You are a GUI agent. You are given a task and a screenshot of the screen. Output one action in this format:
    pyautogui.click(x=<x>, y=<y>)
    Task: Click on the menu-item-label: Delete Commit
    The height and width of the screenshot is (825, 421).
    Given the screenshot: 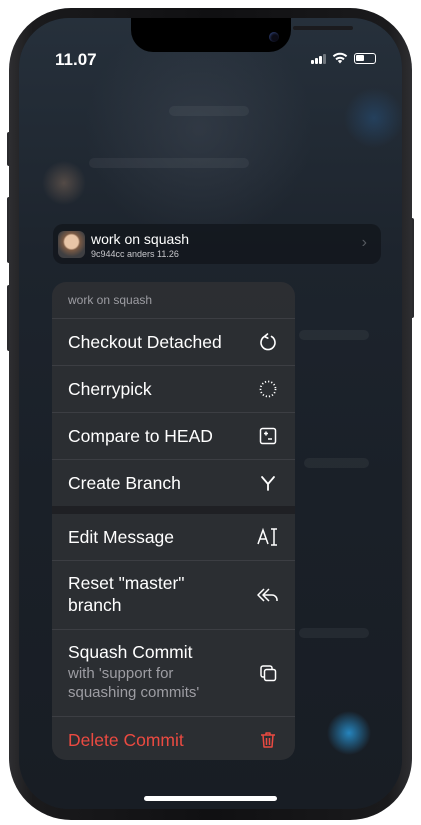 What is the action you would take?
    pyautogui.click(x=126, y=740)
    